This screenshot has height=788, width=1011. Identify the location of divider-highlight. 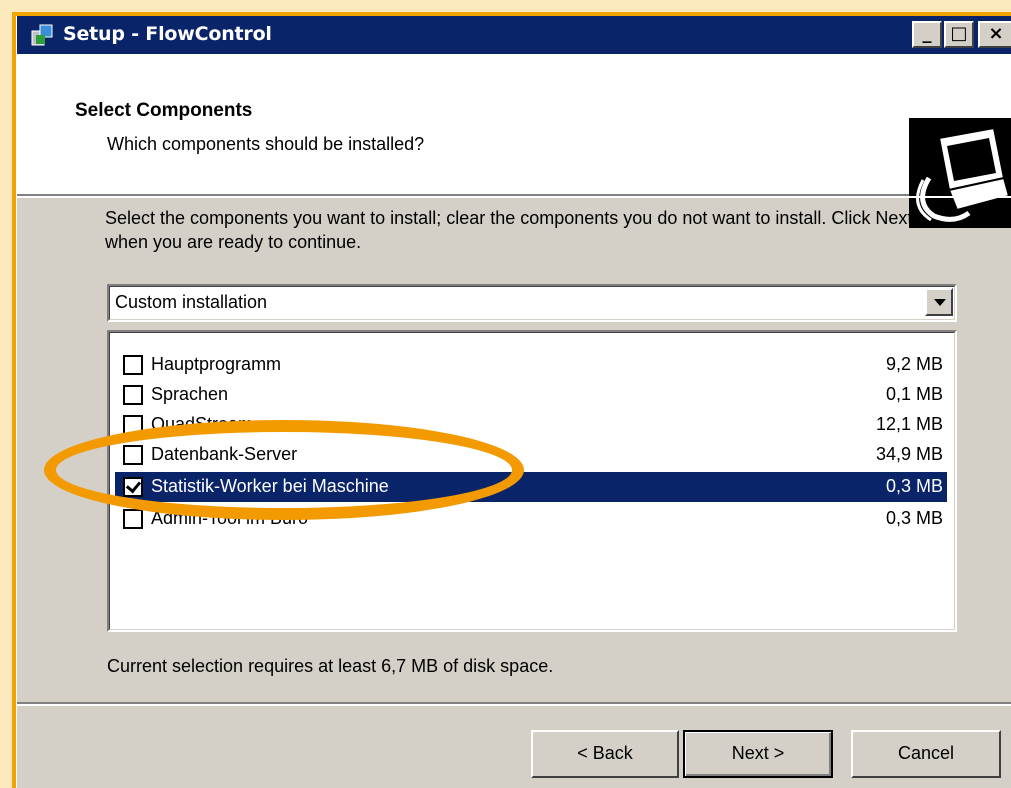
(514, 705).